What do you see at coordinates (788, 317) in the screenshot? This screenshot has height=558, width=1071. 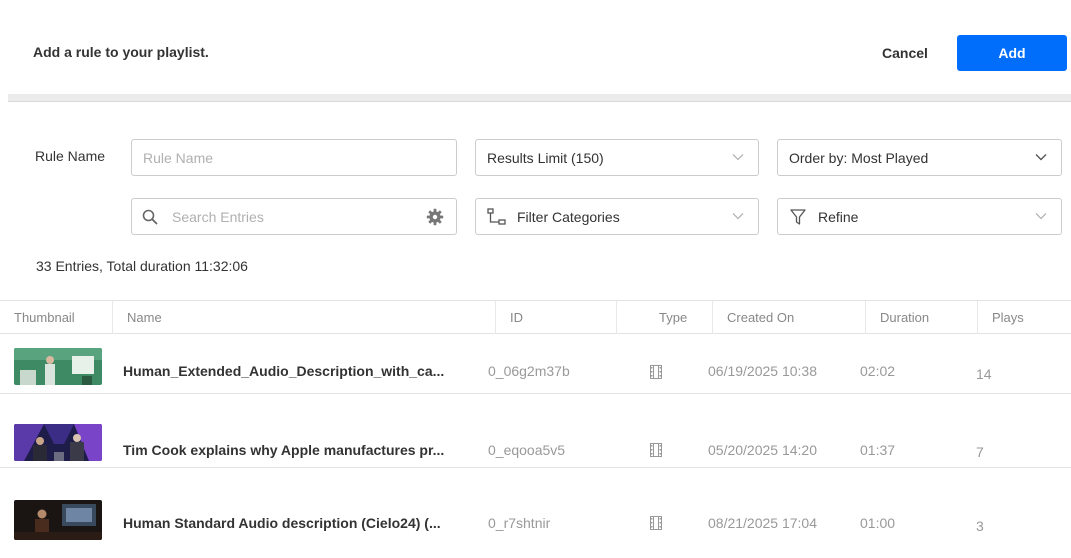 I see `column-created-on: Created On` at bounding box center [788, 317].